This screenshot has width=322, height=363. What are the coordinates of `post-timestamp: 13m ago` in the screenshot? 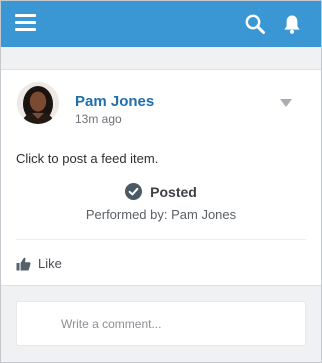 It's located at (98, 119).